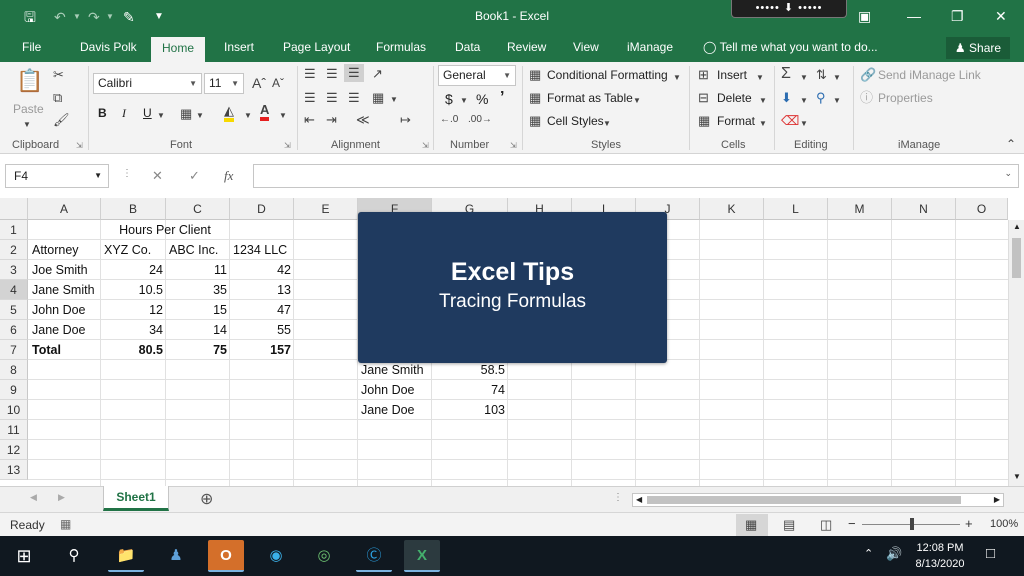  What do you see at coordinates (374, 556) in the screenshot?
I see `skype-icon: Ⓒ` at bounding box center [374, 556].